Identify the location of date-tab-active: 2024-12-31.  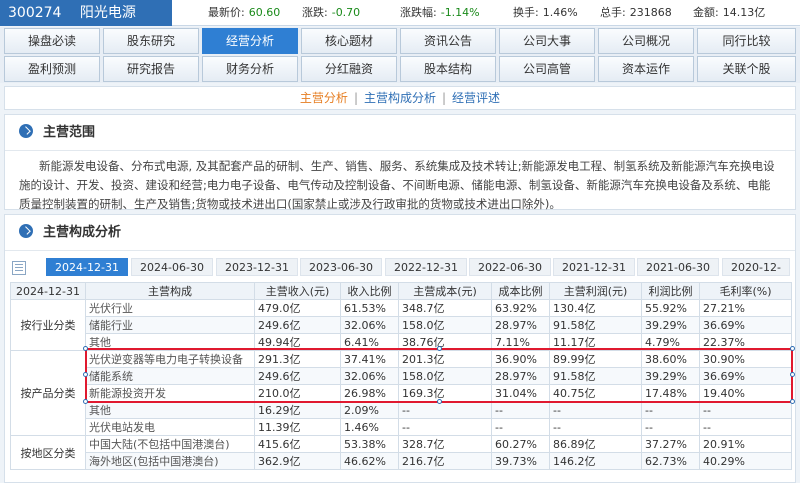
(87, 267).